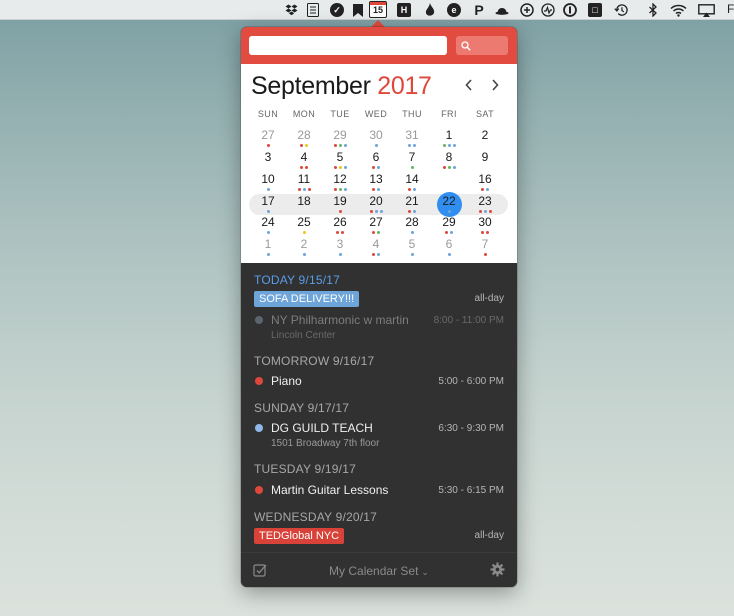  What do you see at coordinates (404, 10) in the screenshot?
I see `app-icon: H` at bounding box center [404, 10].